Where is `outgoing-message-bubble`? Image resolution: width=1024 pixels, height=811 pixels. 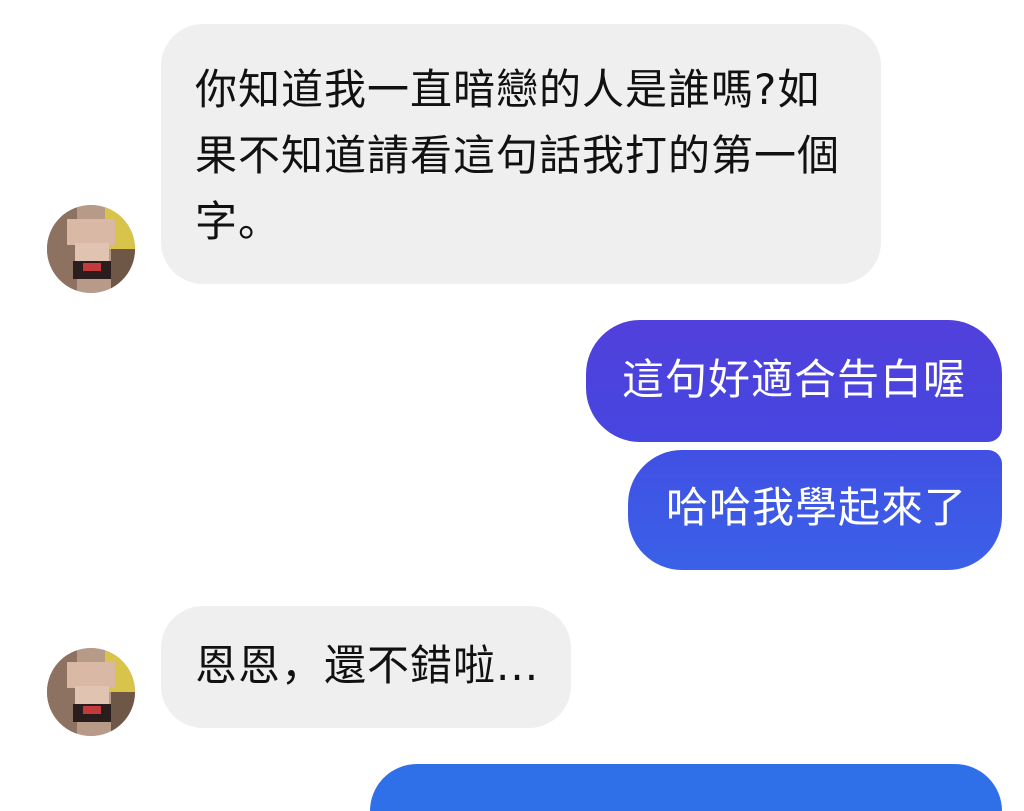
outgoing-message-bubble is located at coordinates (686, 787).